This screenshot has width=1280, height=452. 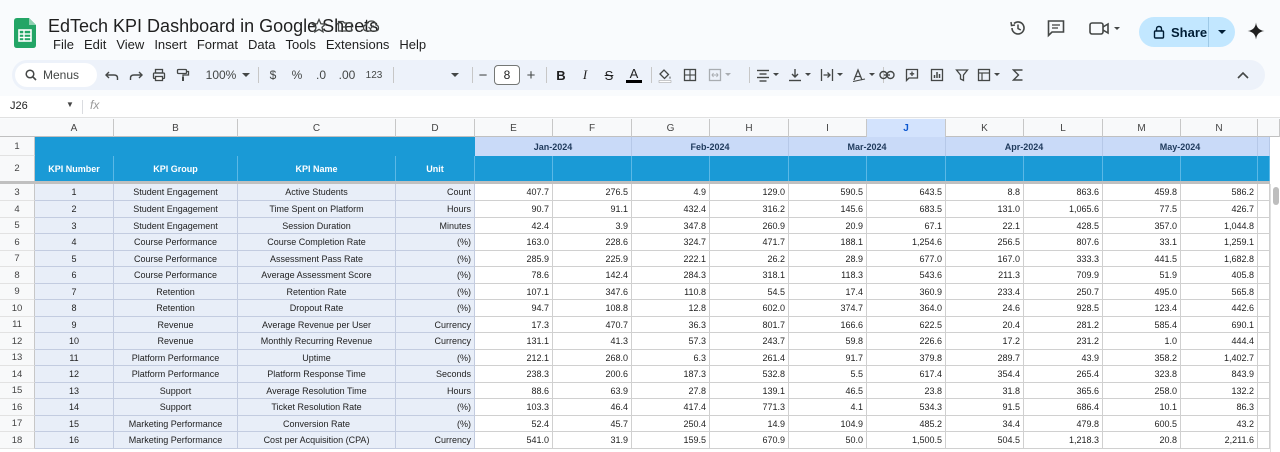 I want to click on kpi-group-cell: Student Engagement, so click(x=176, y=226).